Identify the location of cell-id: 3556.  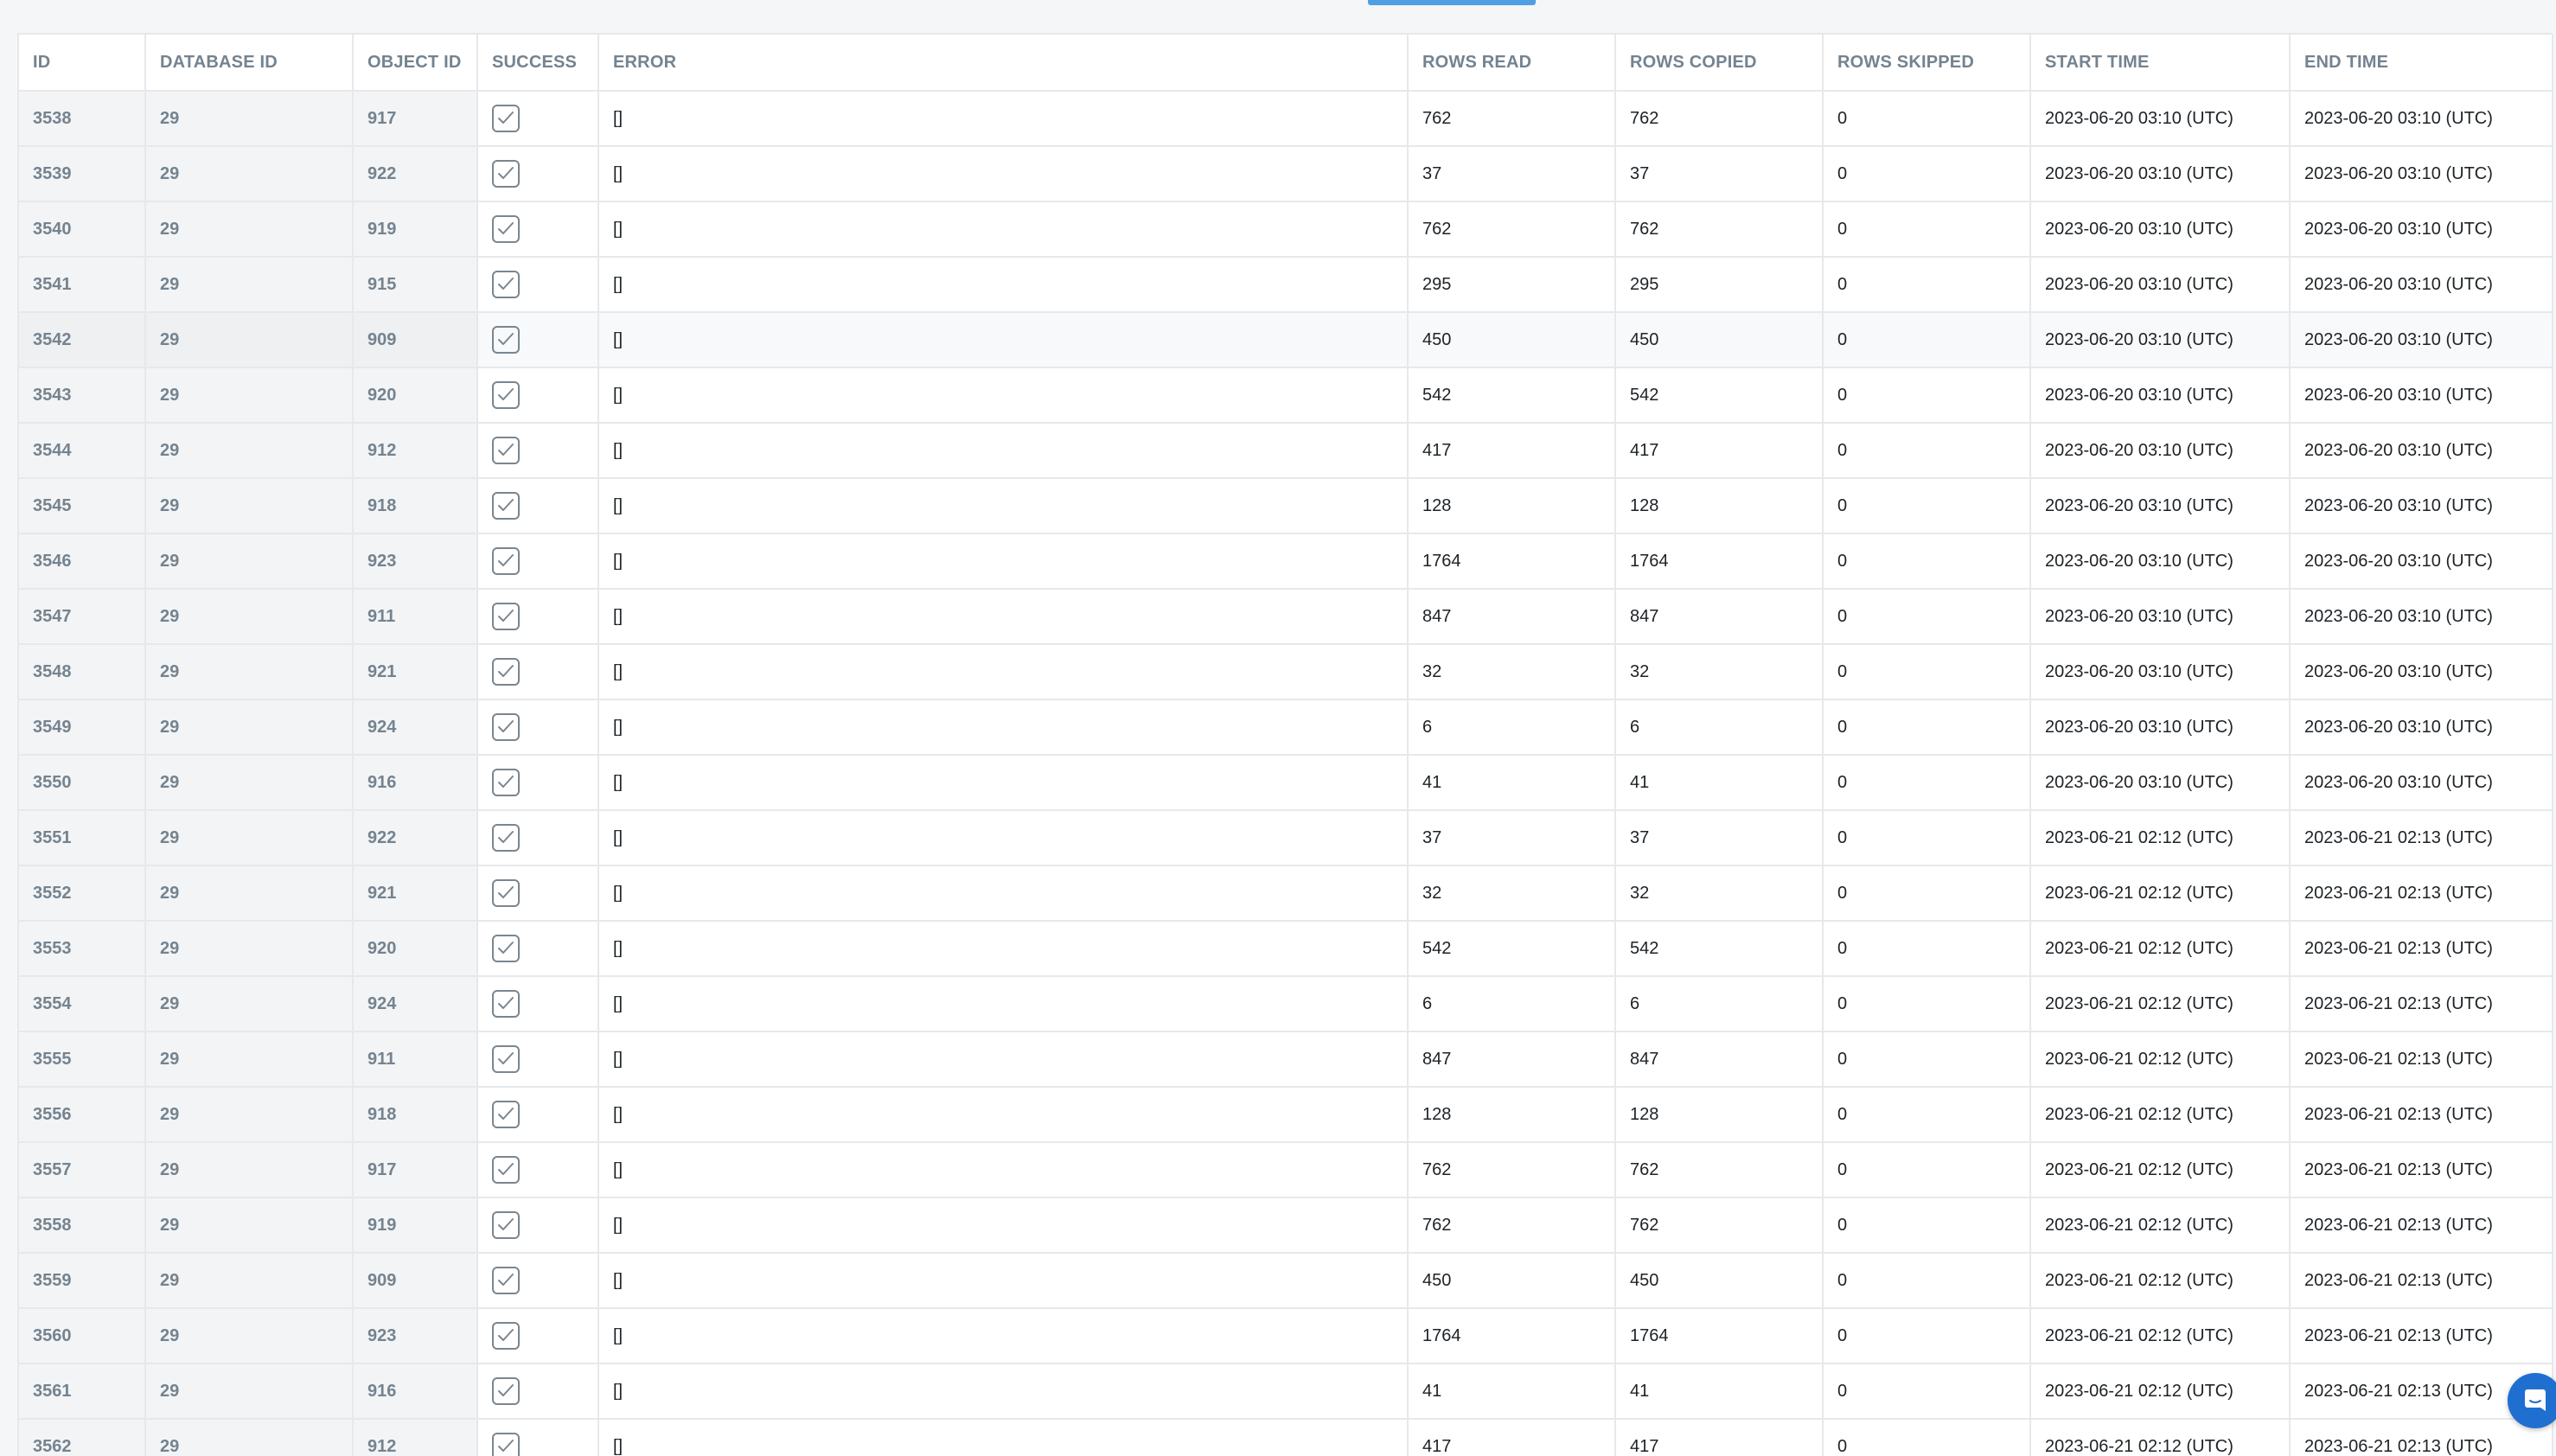
(82, 1115).